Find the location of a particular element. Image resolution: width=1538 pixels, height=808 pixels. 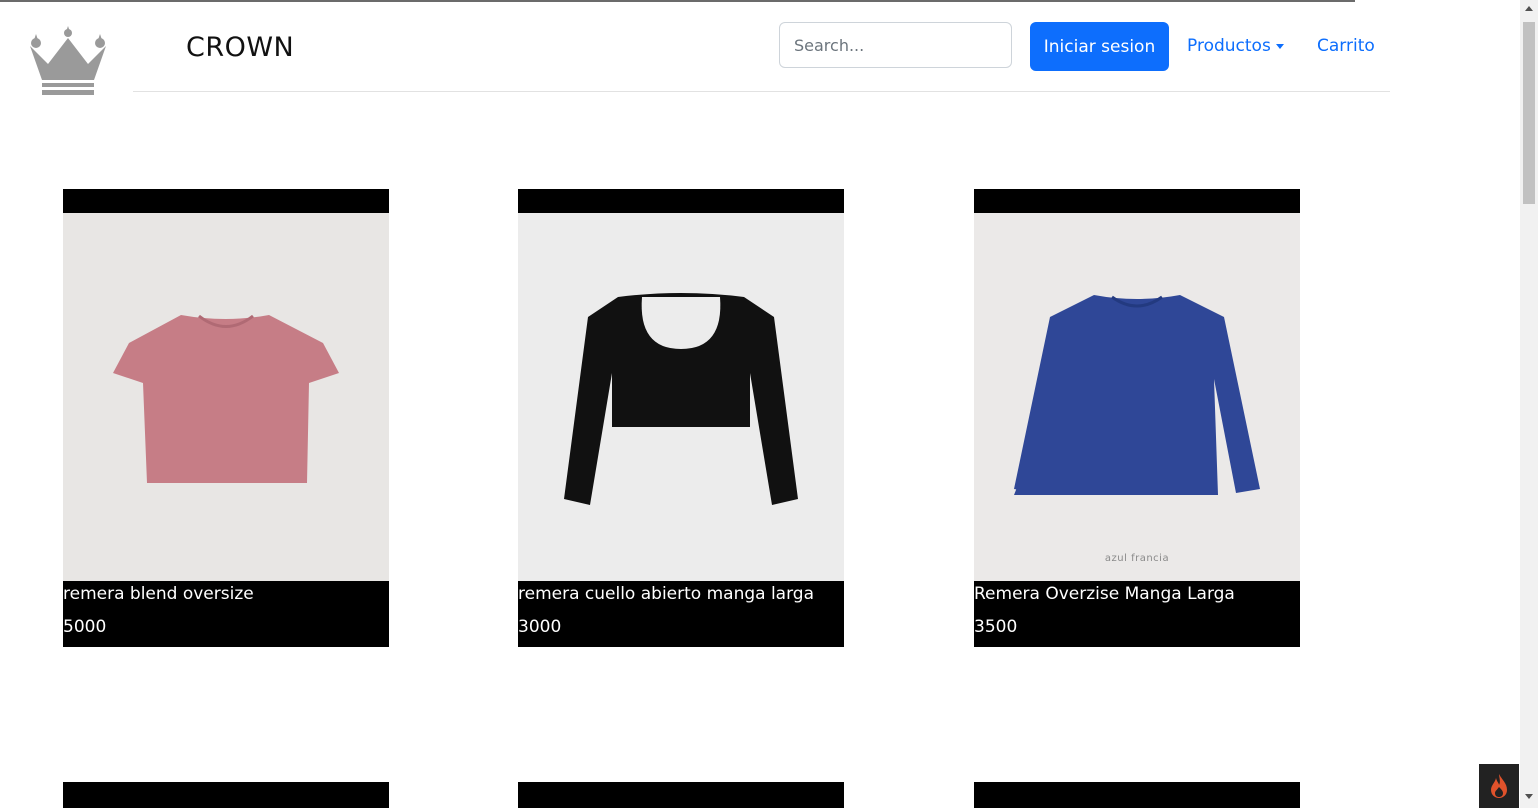

longsleeve-shape is located at coordinates (1137, 395).